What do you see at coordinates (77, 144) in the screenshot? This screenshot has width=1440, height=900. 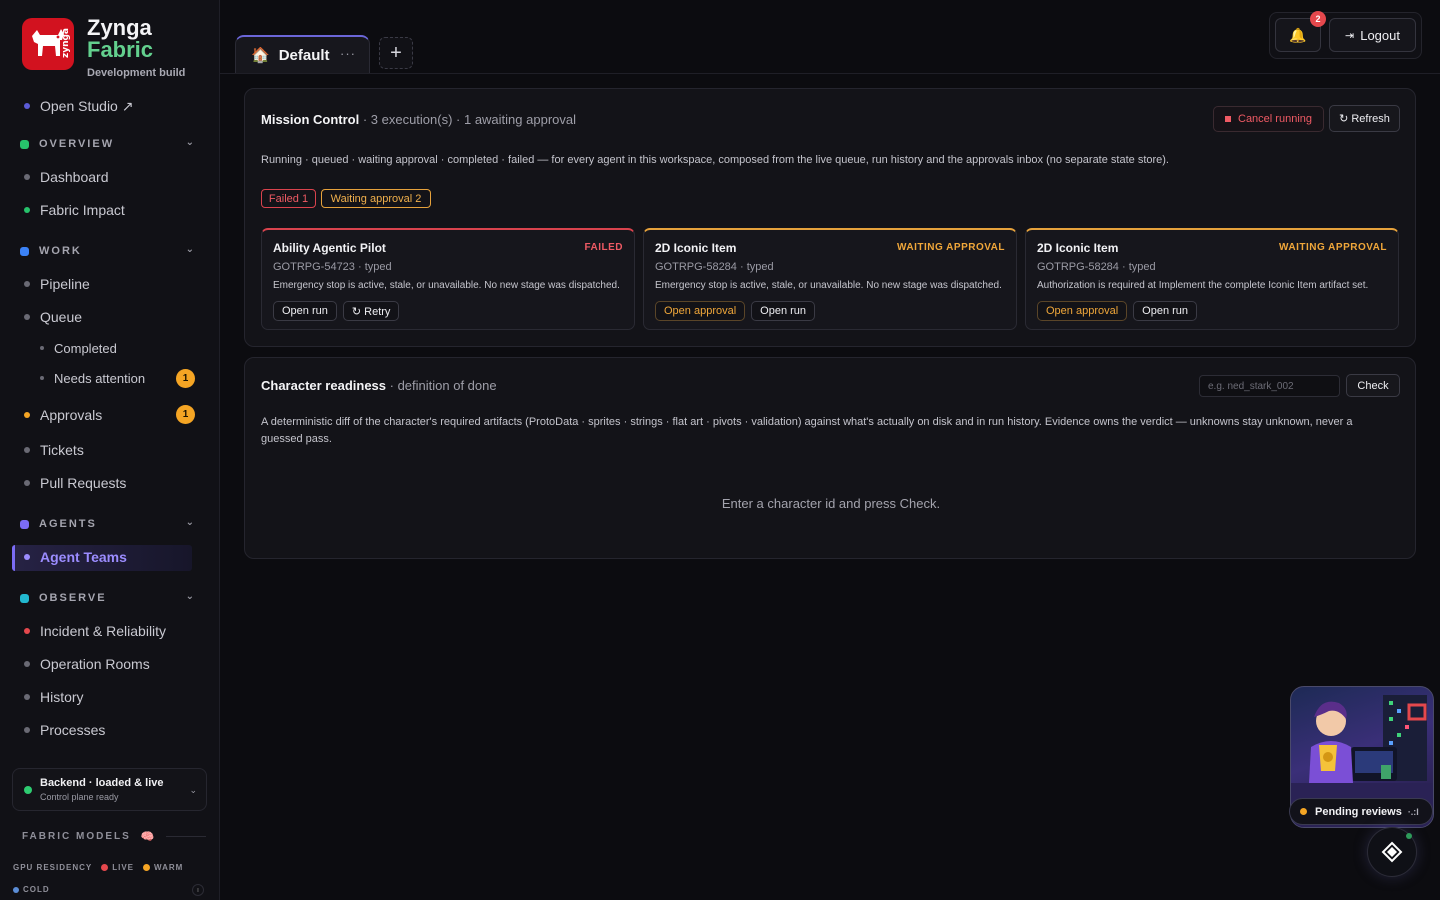 I see `section-overview-label: OVERVIEW` at bounding box center [77, 144].